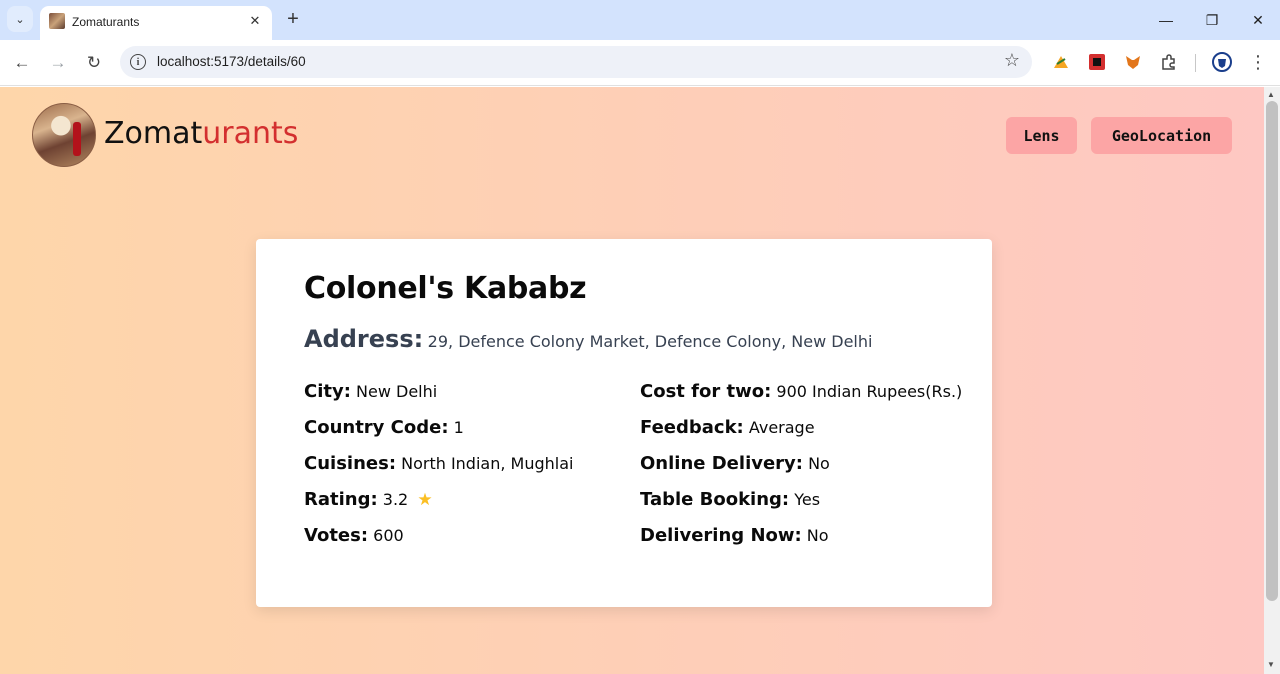 This screenshot has height=674, width=1280. I want to click on field-label: Cuisines:, so click(350, 463).